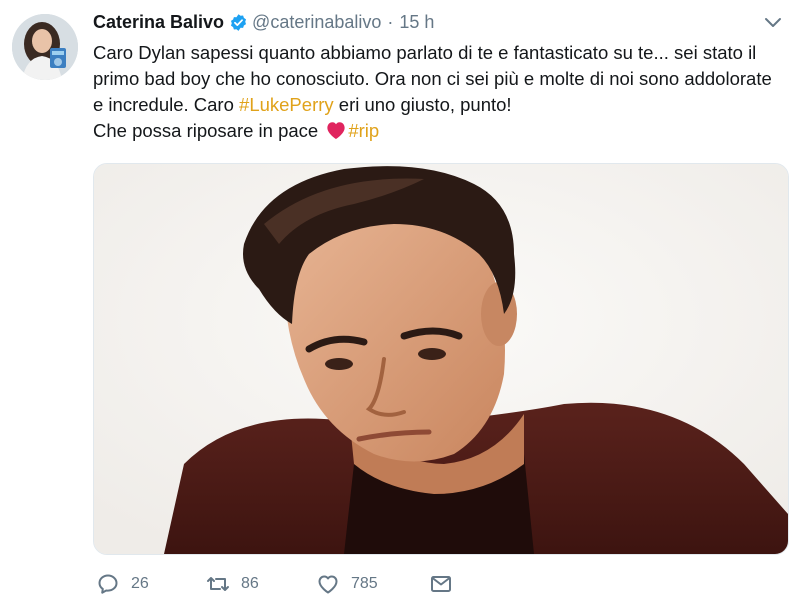 Image resolution: width=800 pixels, height=611 pixels. I want to click on retweet-button: 86, so click(261, 584).